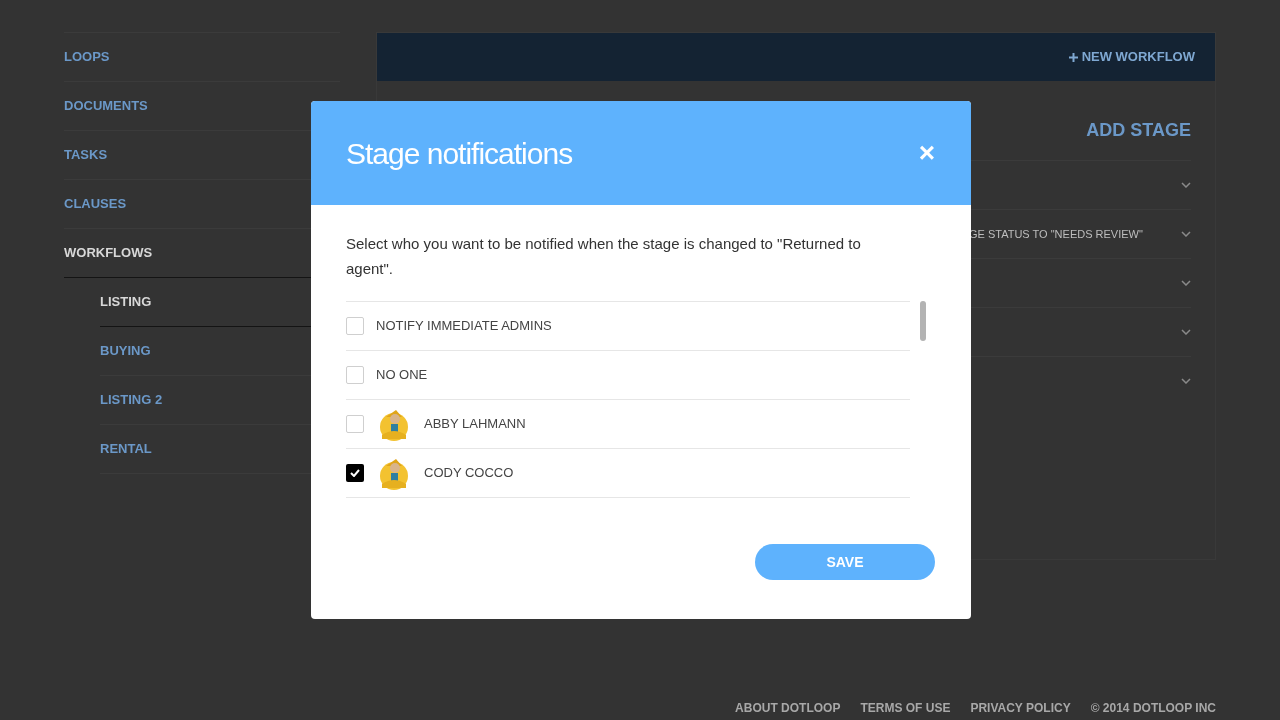 The width and height of the screenshot is (1280, 720). What do you see at coordinates (1020, 708) in the screenshot?
I see `footer-link: PRIVACY POLICY` at bounding box center [1020, 708].